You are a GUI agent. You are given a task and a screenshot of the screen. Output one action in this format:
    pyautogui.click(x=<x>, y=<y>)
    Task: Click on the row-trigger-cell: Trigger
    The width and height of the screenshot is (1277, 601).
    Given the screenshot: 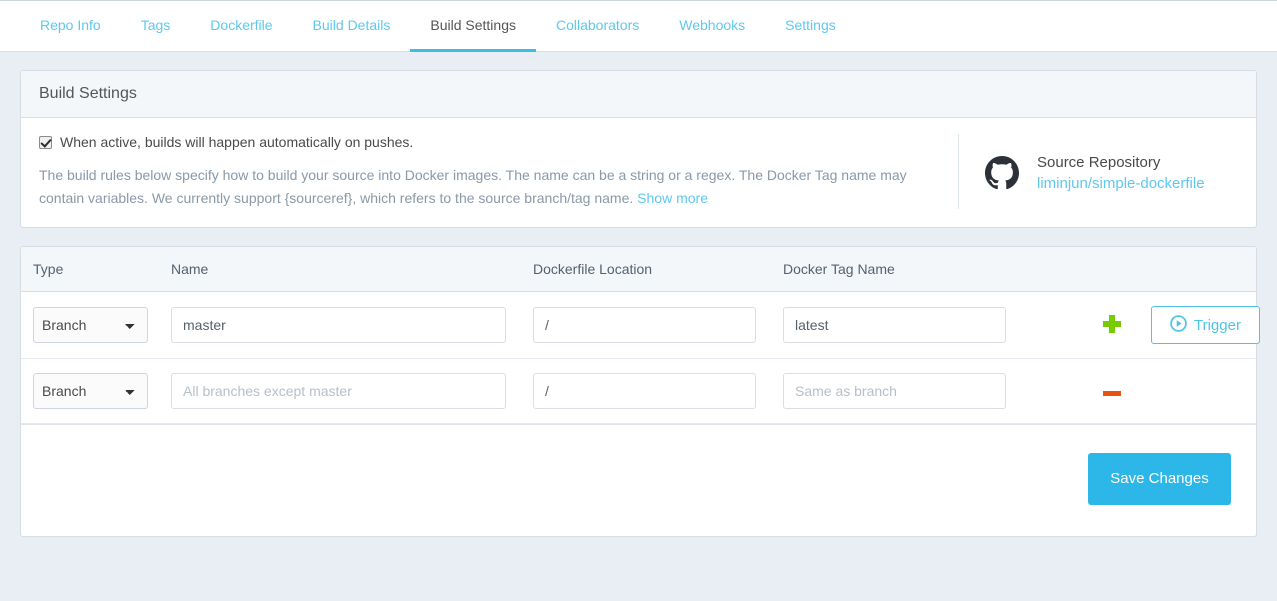 What is the action you would take?
    pyautogui.click(x=1214, y=325)
    